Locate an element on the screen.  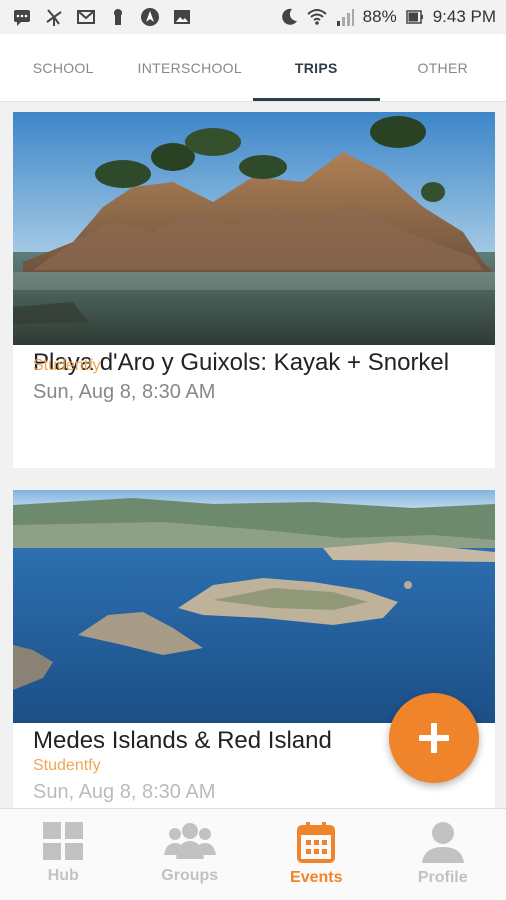
category-tabs: SCHOOL INTERSCHOOL TRIPS OTHER is located at coordinates (253, 68).